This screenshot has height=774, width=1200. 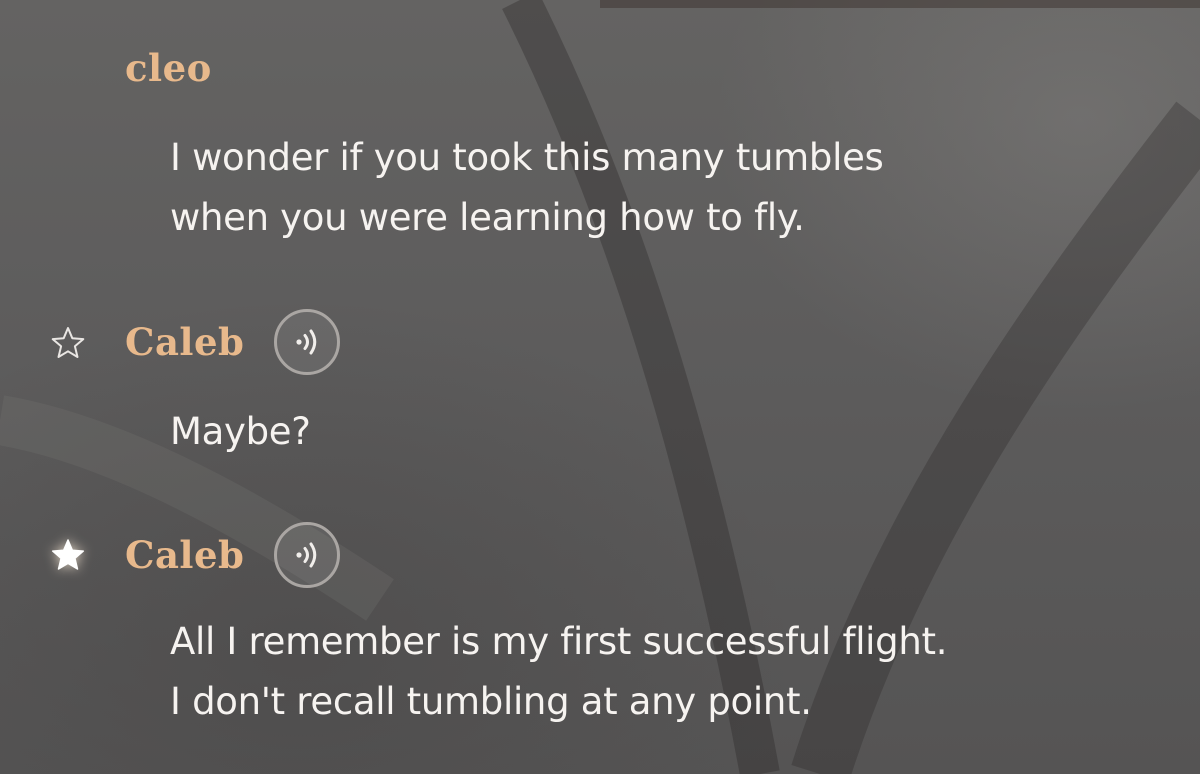 I want to click on message-text-line: Maybe?, so click(x=240, y=431).